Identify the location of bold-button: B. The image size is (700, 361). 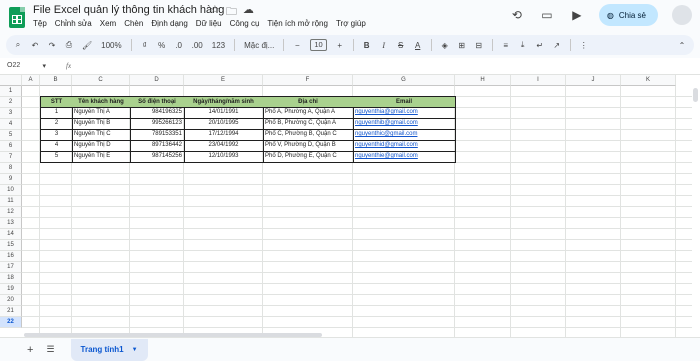
(367, 45).